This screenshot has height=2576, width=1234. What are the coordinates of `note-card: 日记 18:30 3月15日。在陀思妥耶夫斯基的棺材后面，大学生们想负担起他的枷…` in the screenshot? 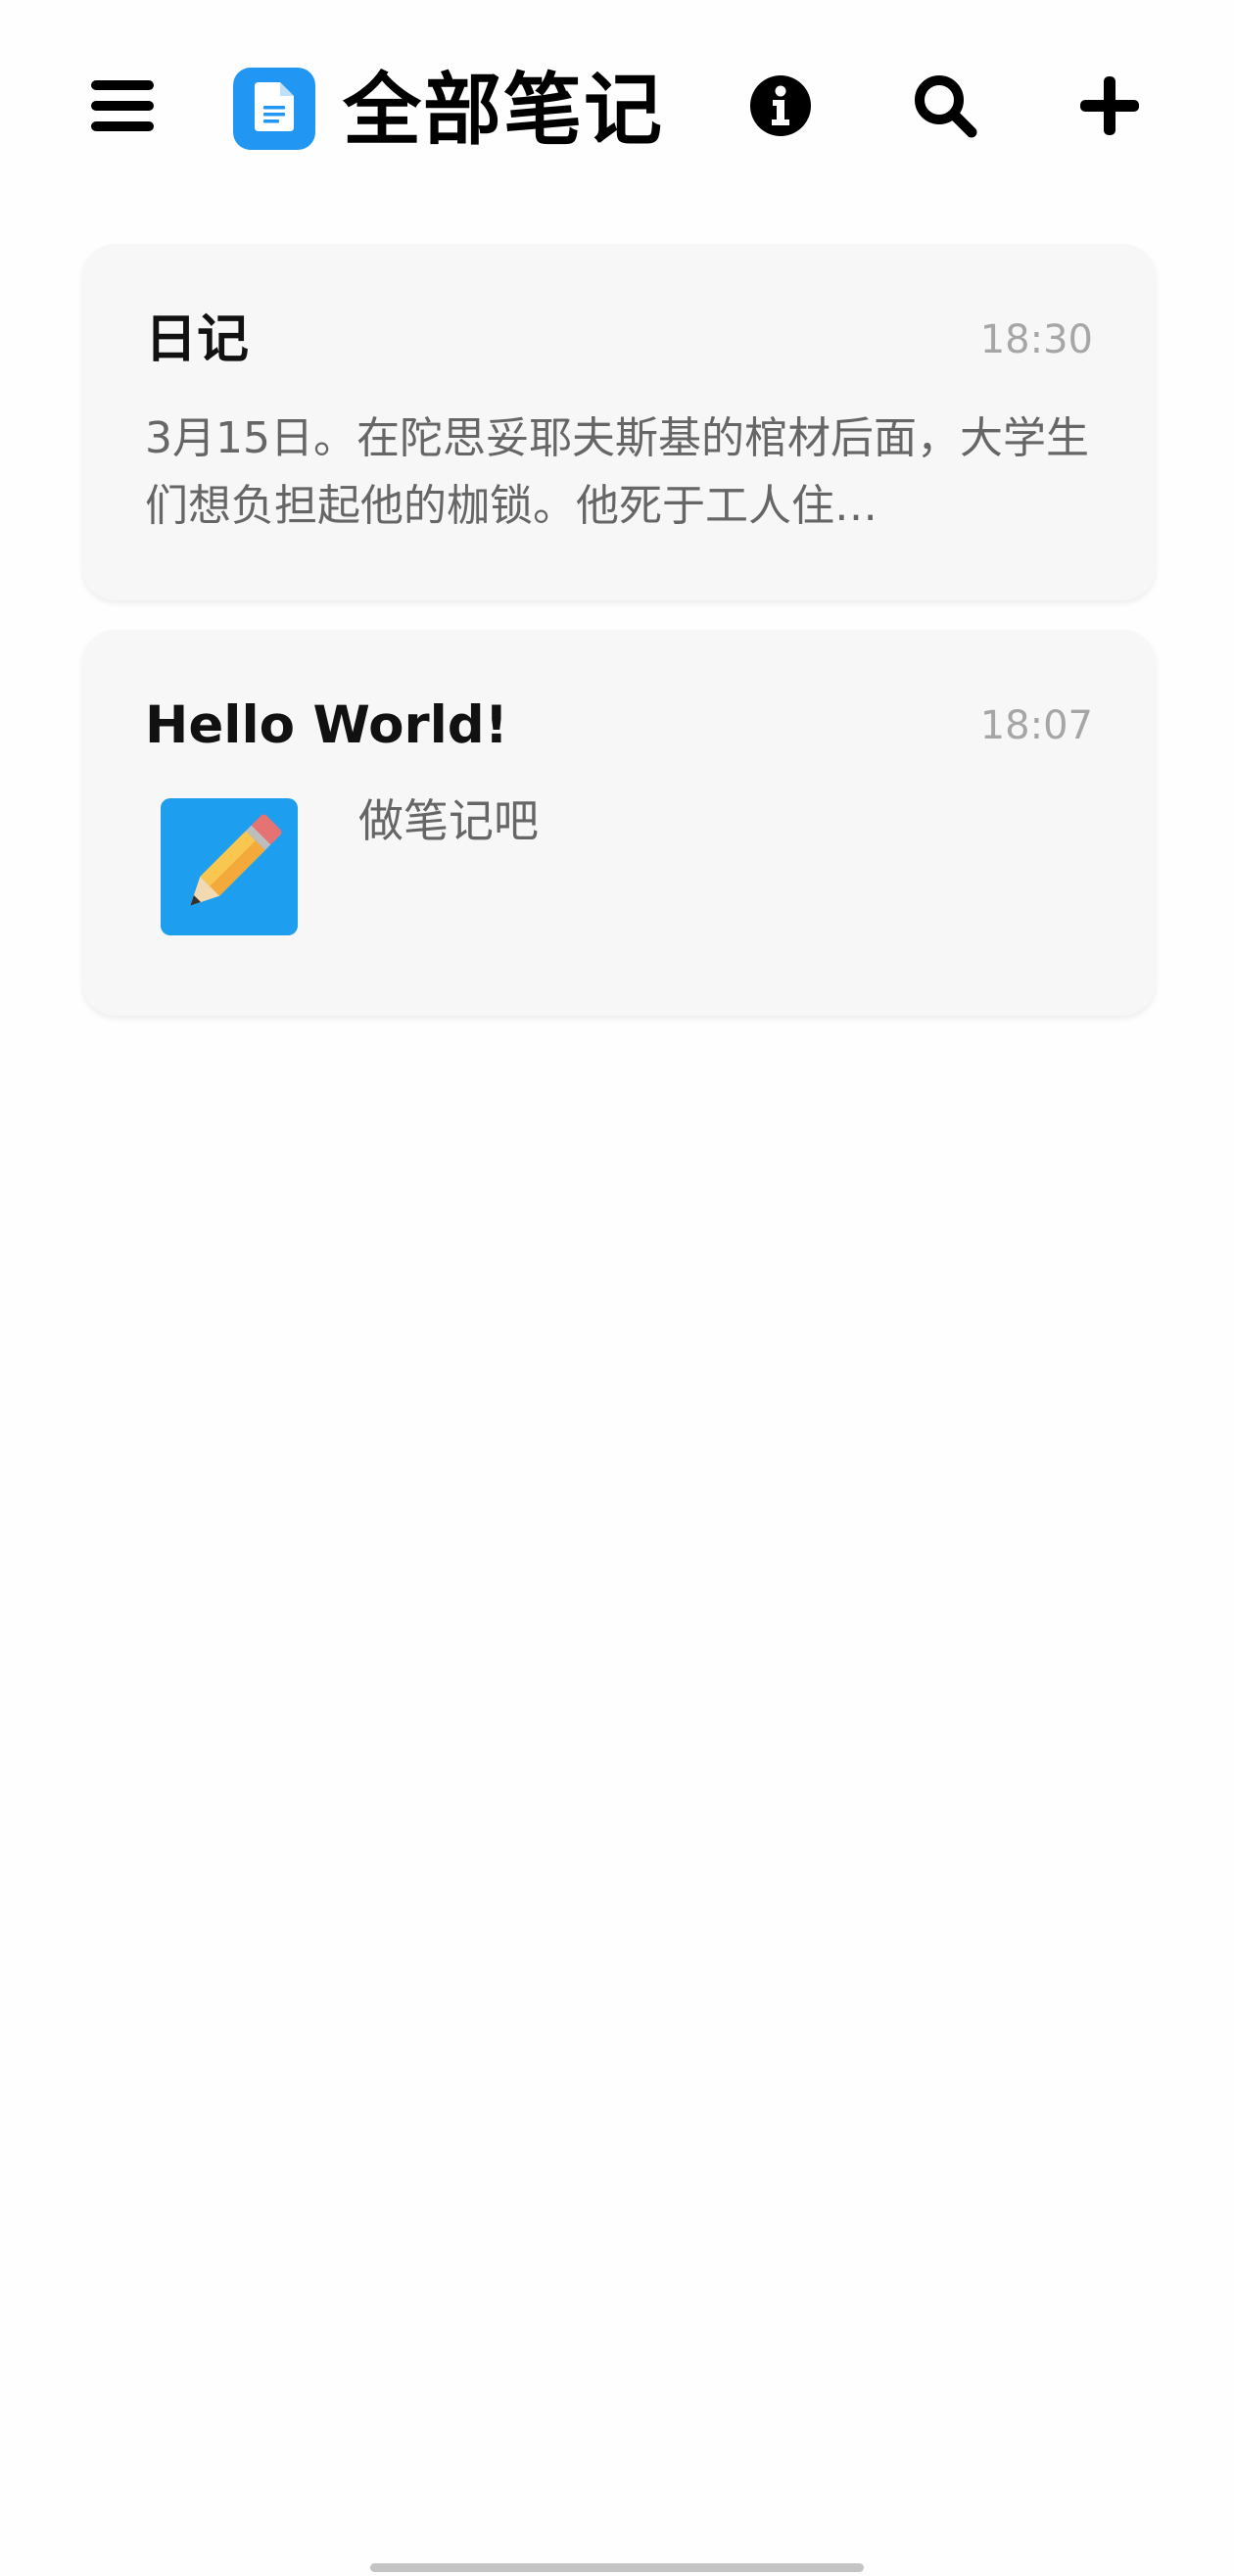 It's located at (619, 422).